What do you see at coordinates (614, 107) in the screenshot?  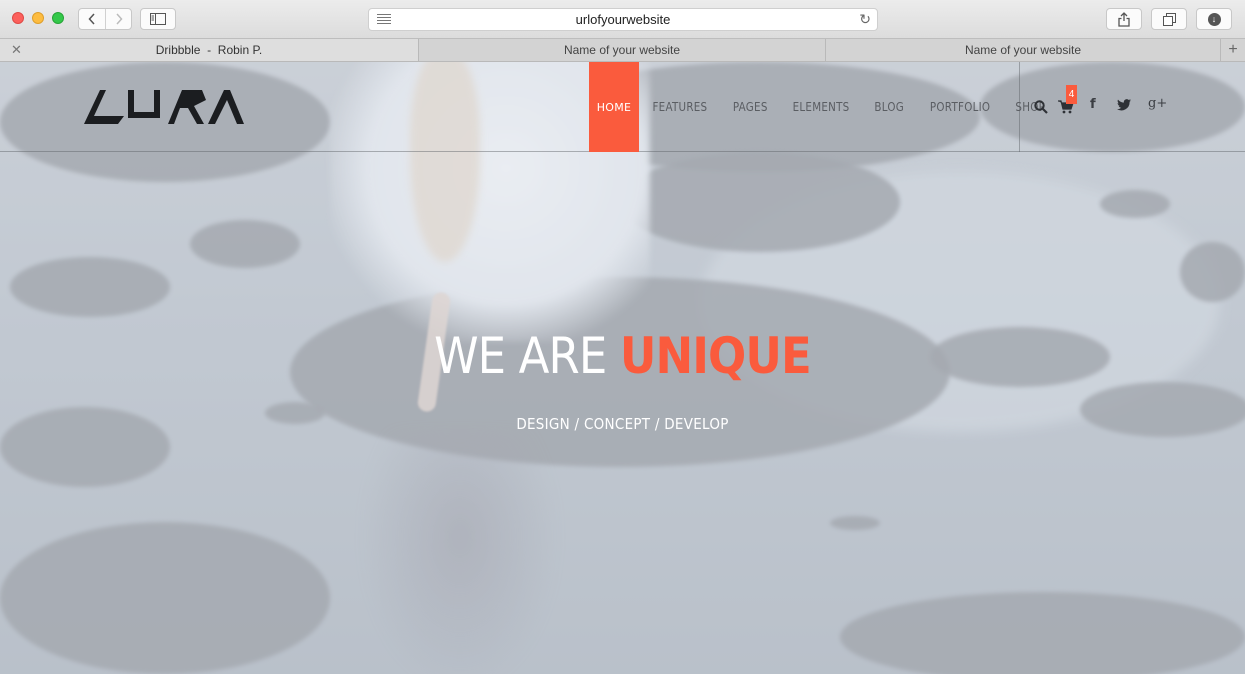 I see `nav-home: HOME` at bounding box center [614, 107].